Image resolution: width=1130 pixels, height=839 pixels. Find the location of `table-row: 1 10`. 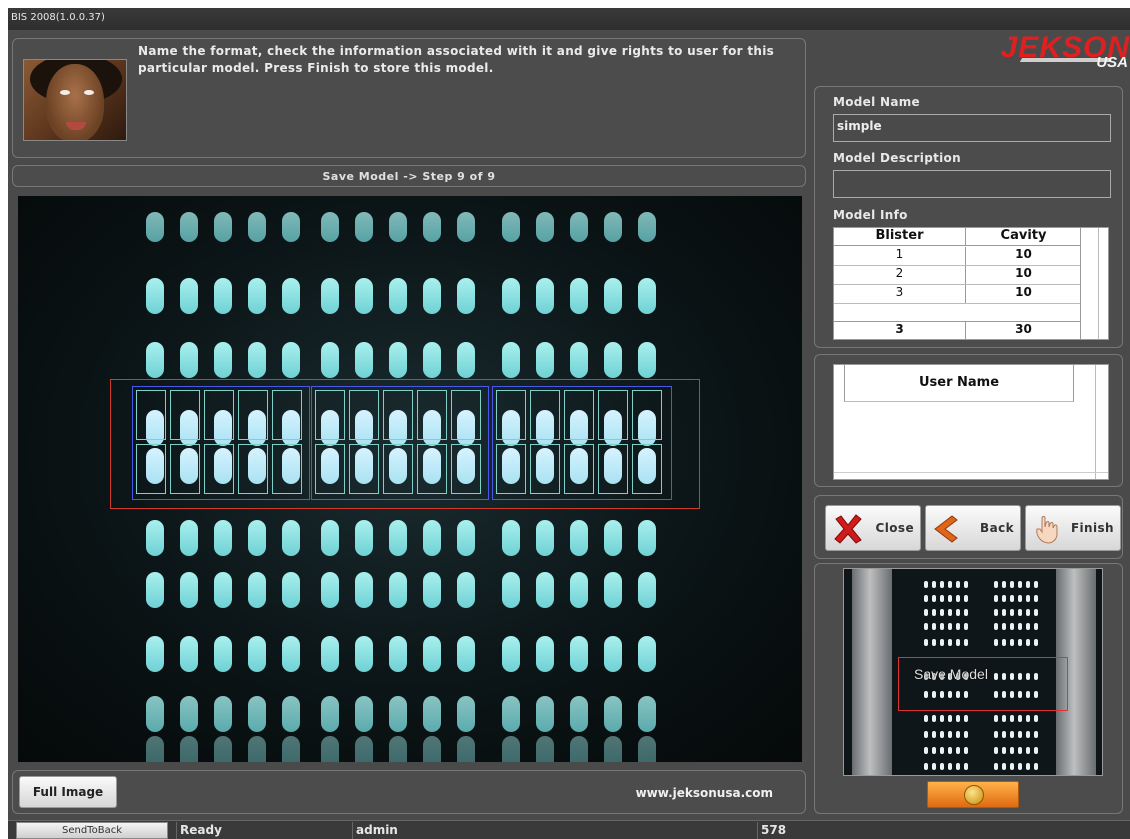

table-row: 1 10 is located at coordinates (958, 256).